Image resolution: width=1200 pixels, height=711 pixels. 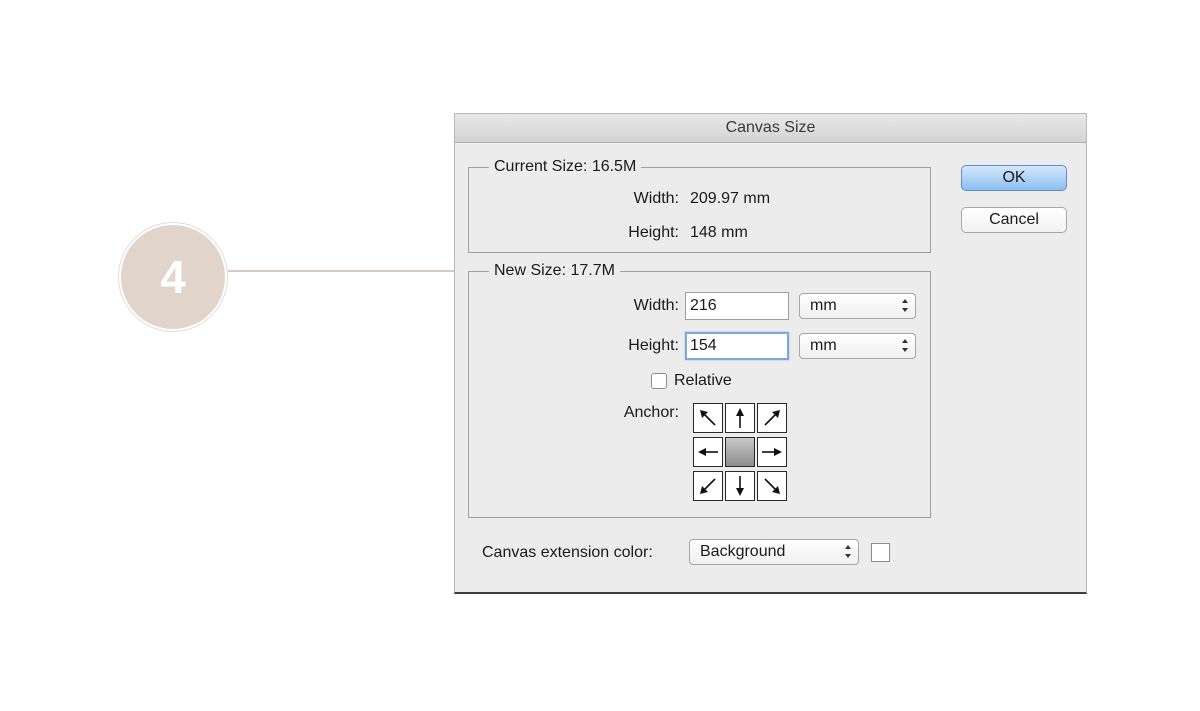 What do you see at coordinates (743, 551) in the screenshot?
I see `extension-color-value: Background` at bounding box center [743, 551].